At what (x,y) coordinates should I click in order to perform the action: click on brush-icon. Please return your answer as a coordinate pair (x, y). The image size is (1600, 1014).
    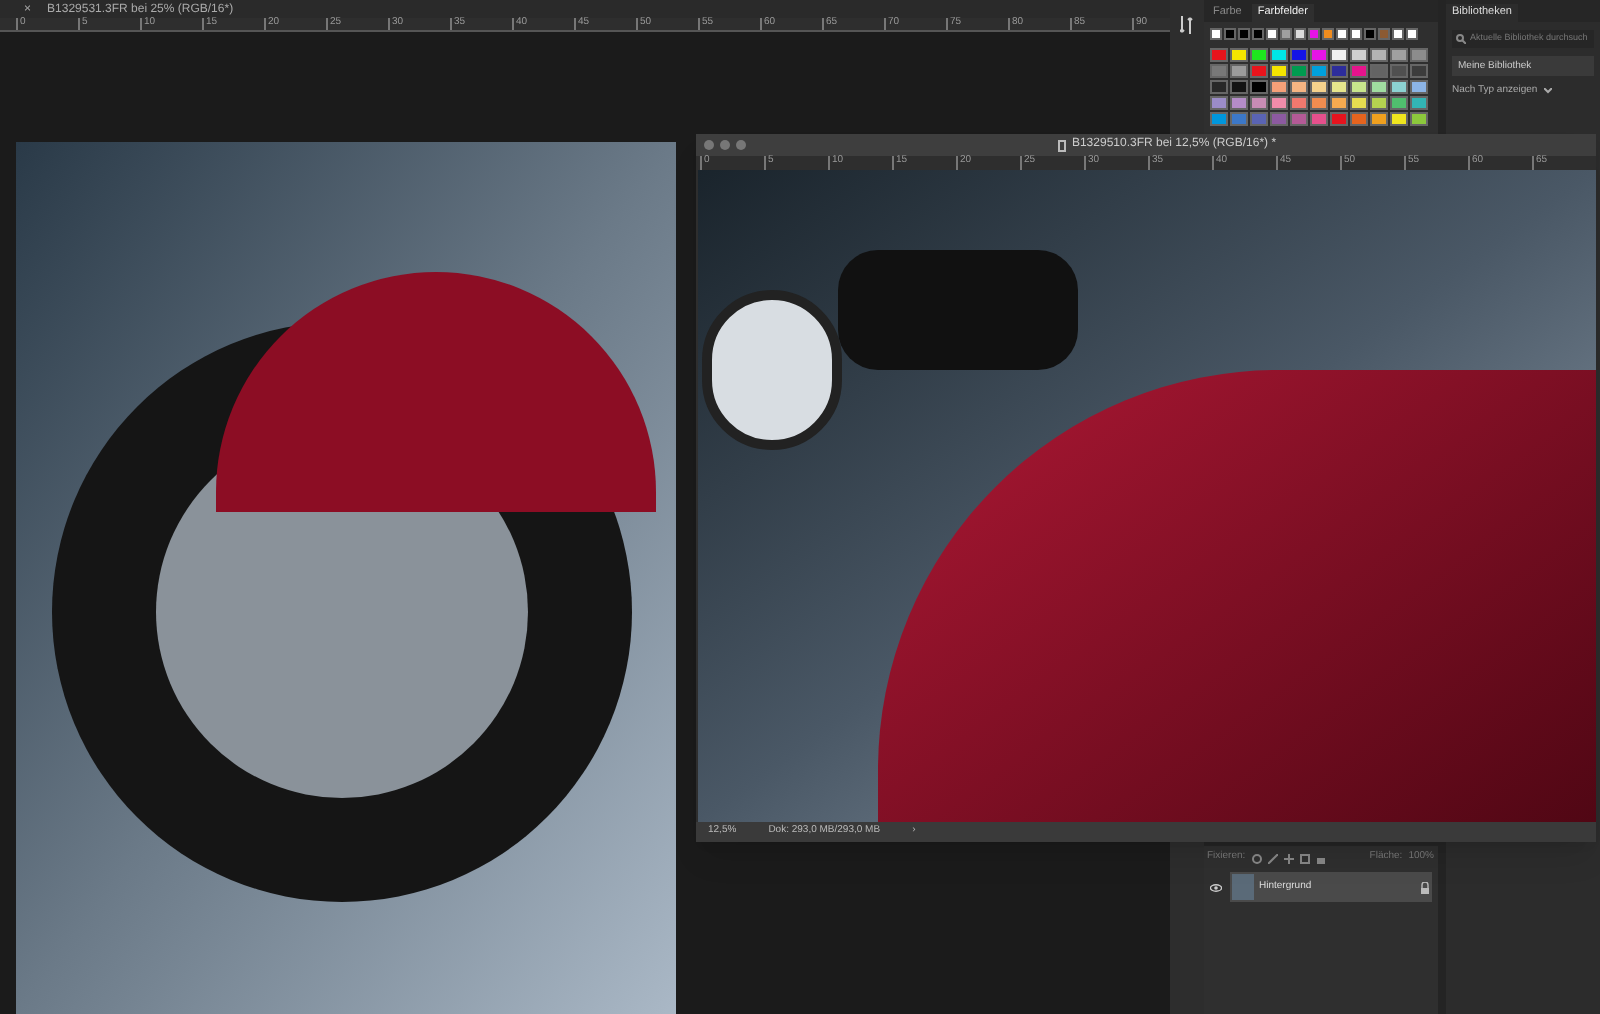
    Looking at the image, I should click on (1272, 858).